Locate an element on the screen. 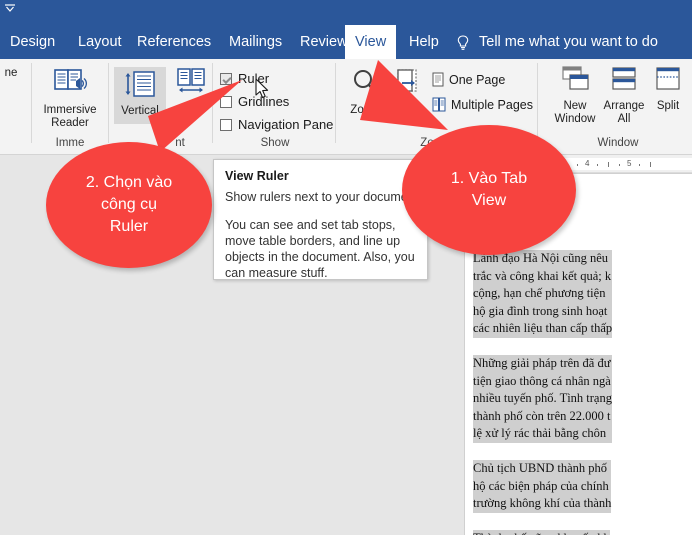 The width and height of the screenshot is (692, 535). callout-1-tail is located at coordinates (404, 95).